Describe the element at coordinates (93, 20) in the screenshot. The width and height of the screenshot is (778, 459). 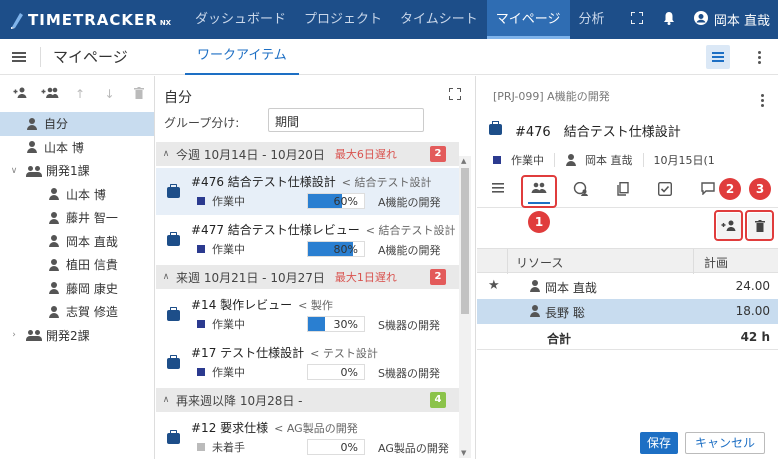
I see `app-logo: TIMETRACKER NX` at that location.